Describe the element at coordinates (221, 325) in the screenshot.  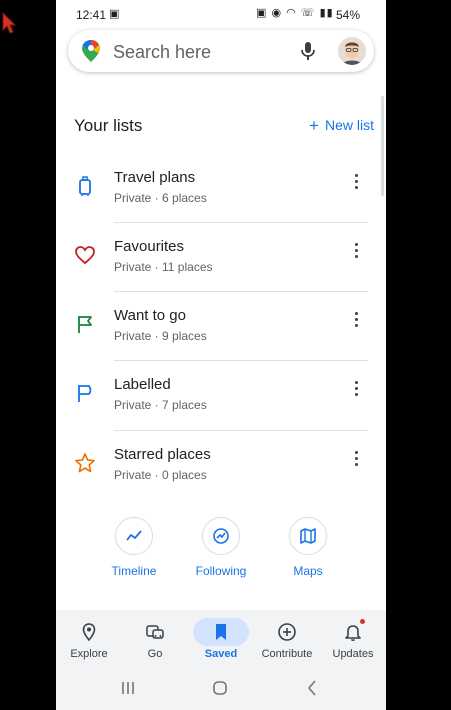
I see `list-item-want-to-go: Want to go Private · 9 places` at that location.